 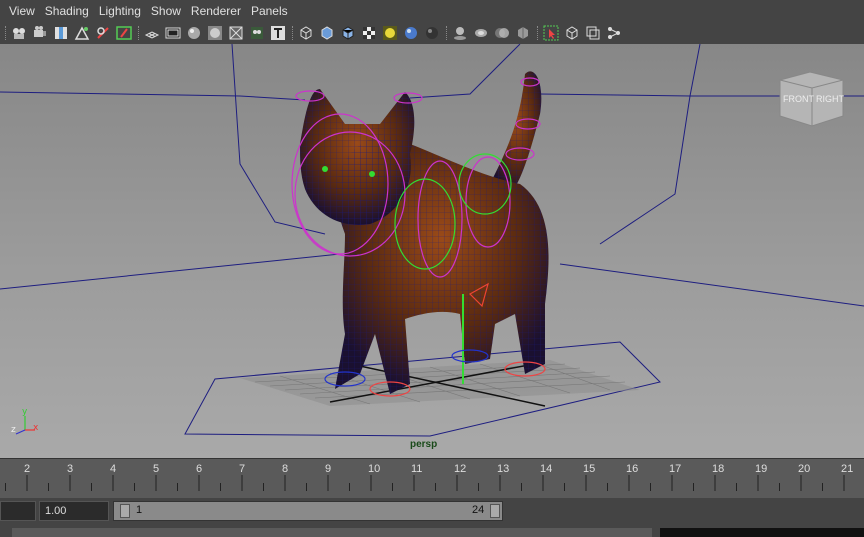 I want to click on start-time-field, so click(x=18, y=511).